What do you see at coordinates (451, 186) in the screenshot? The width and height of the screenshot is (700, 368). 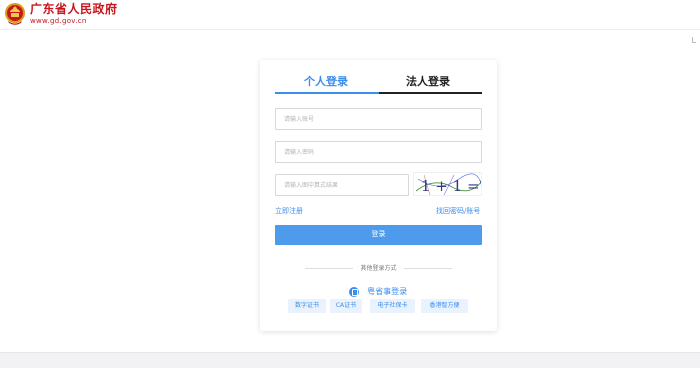 I see `captcha-text: 1 + 1 =?` at bounding box center [451, 186].